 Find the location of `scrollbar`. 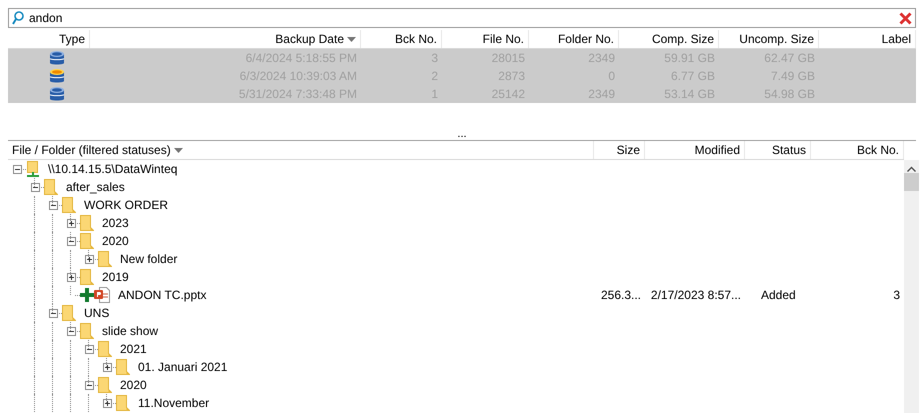

scrollbar is located at coordinates (911, 286).